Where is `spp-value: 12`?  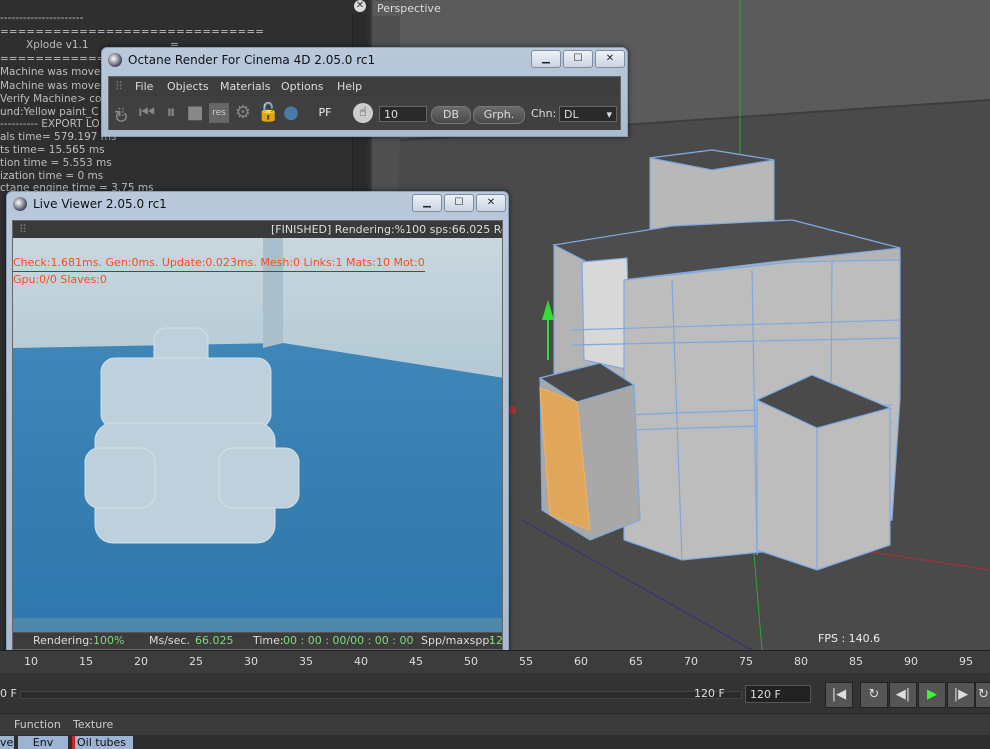 spp-value: 12 is located at coordinates (496, 640).